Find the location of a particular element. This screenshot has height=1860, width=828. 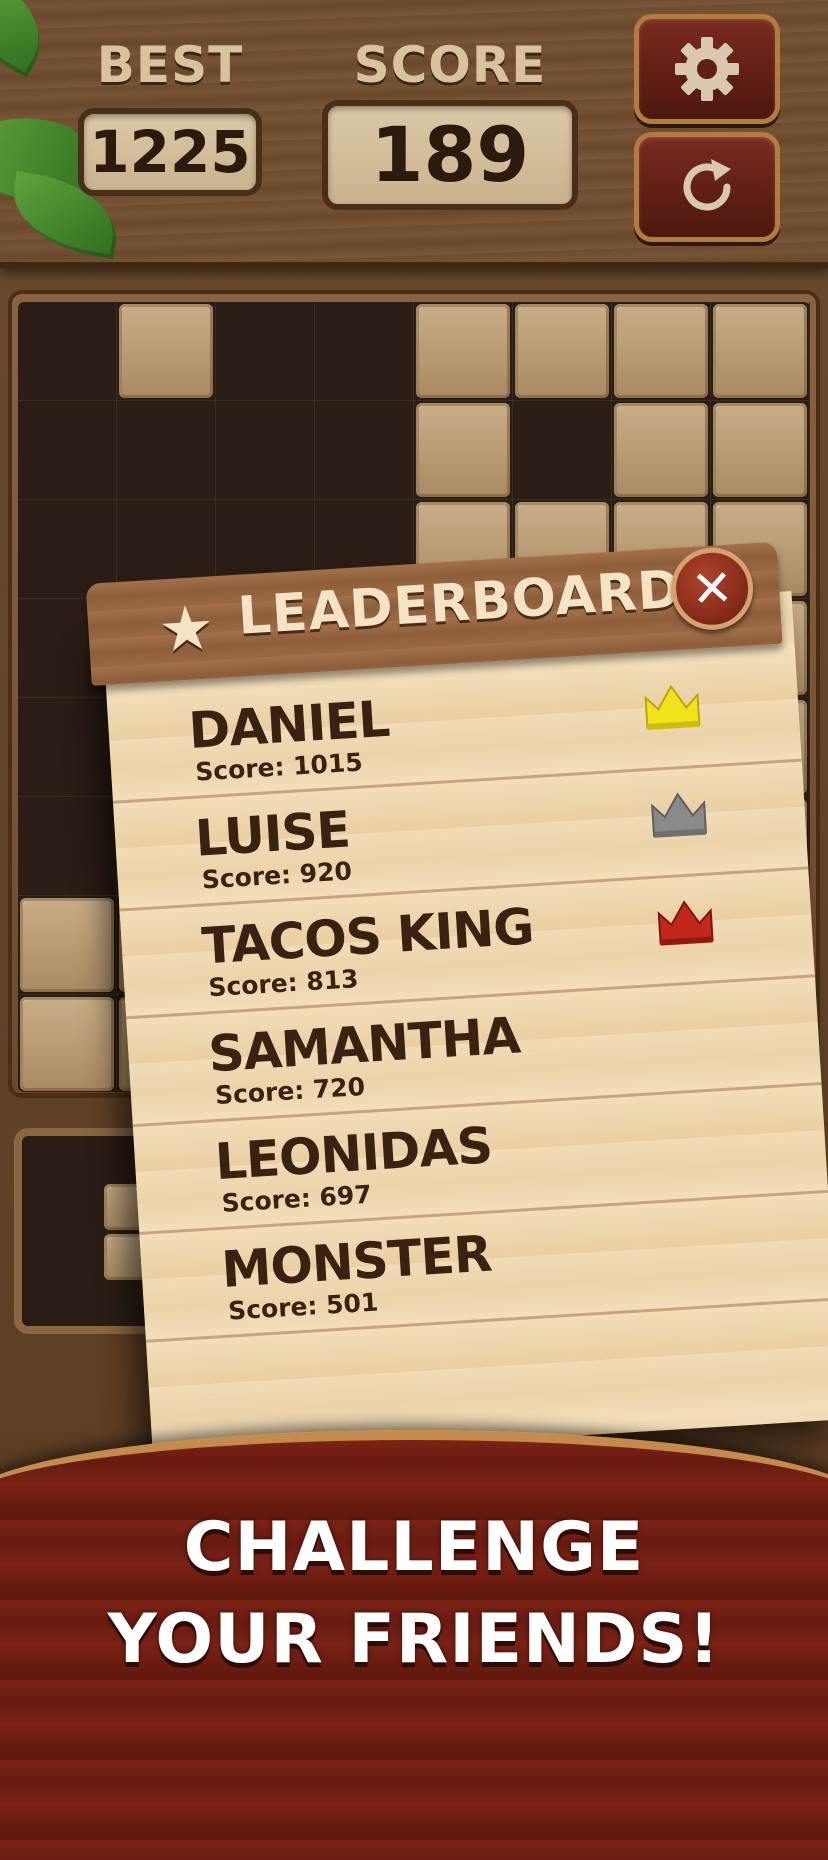

gold-crown-icon is located at coordinates (672, 707).